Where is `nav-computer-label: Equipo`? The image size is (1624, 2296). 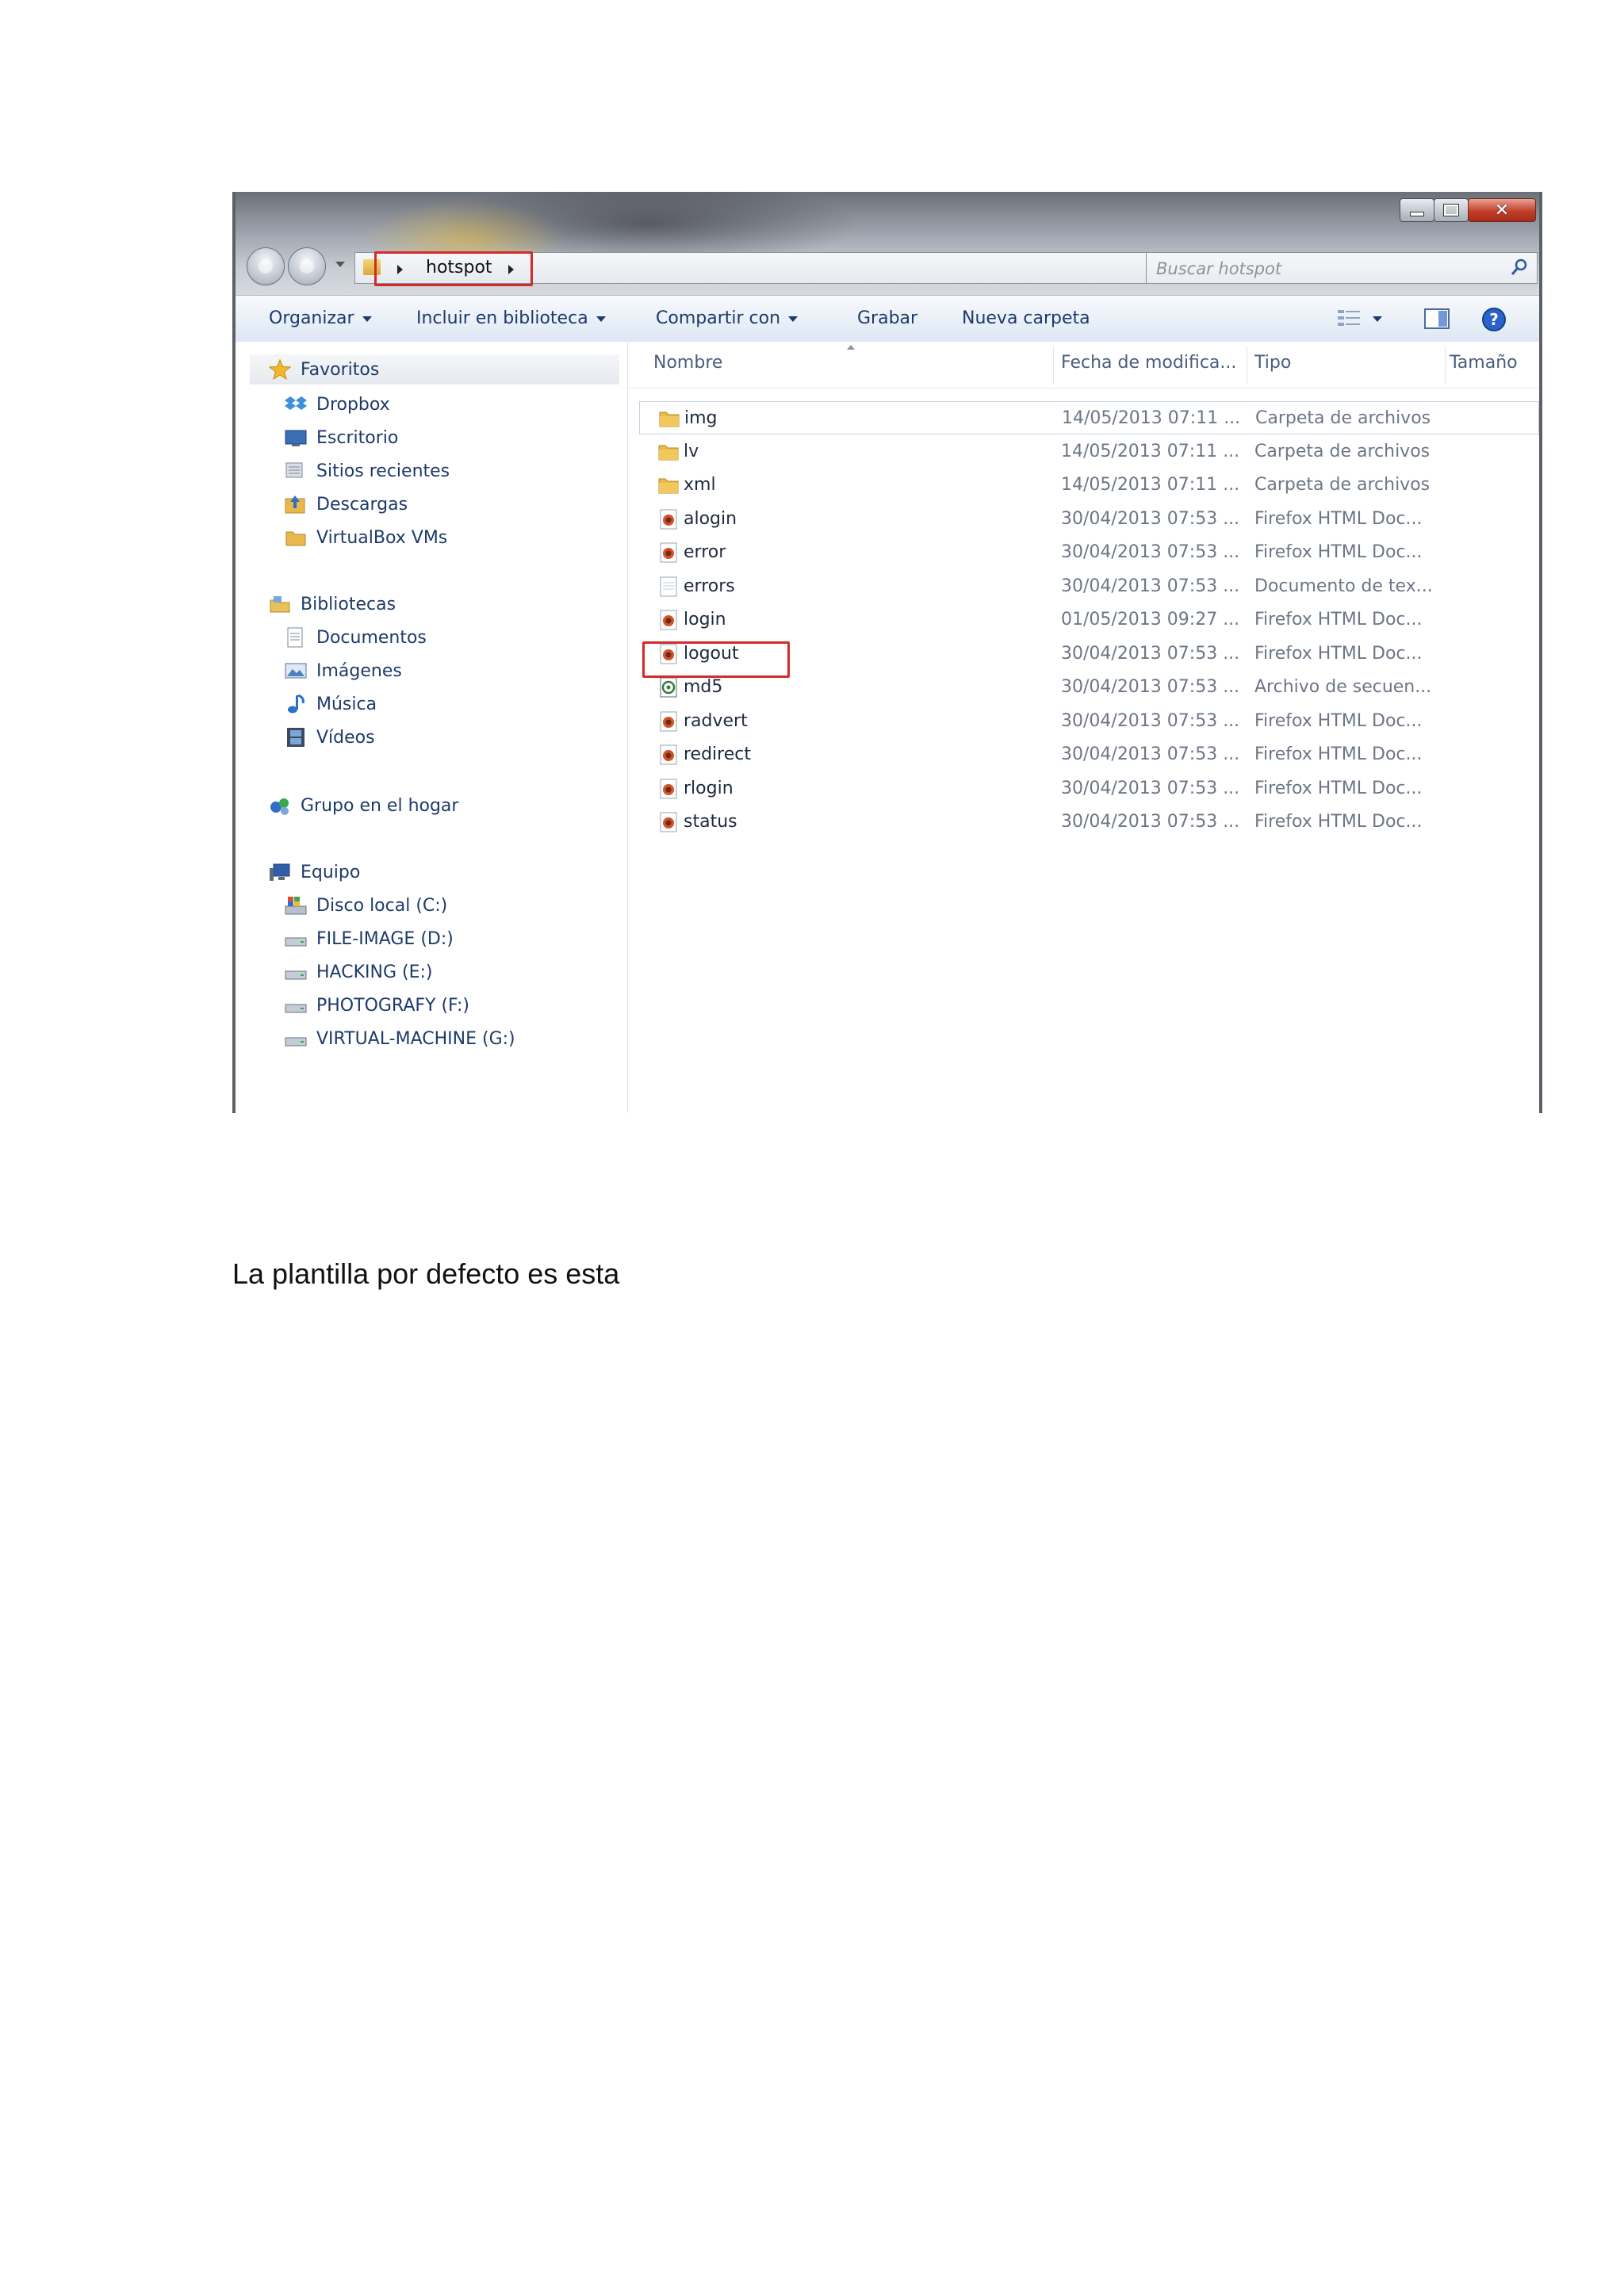
nav-computer-label: Equipo is located at coordinates (331, 872).